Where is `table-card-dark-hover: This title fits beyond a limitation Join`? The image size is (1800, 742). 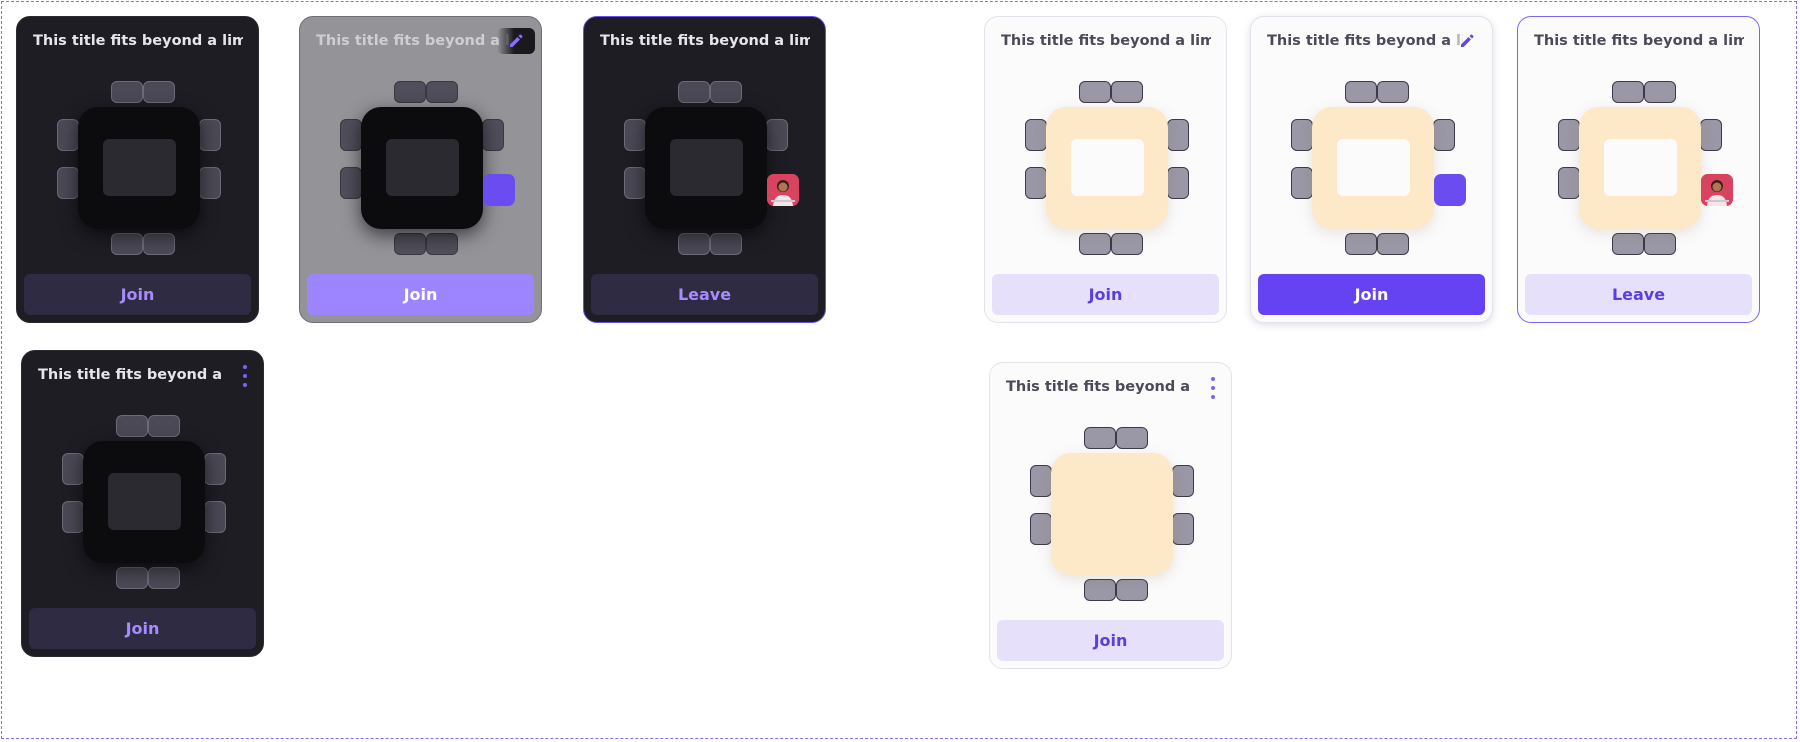 table-card-dark-hover: This title fits beyond a limitation Join is located at coordinates (420, 169).